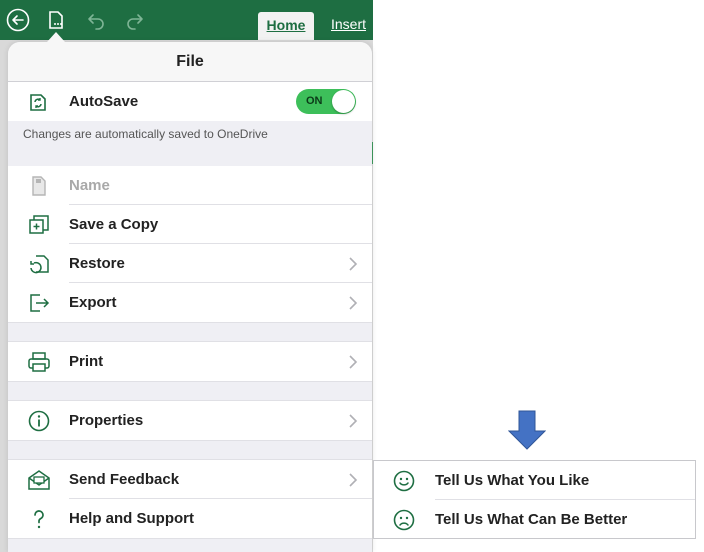 This screenshot has height=552, width=704. I want to click on menu-item-tell-us-what-can-be-better: Tell Us What Can Be Better, so click(534, 519).